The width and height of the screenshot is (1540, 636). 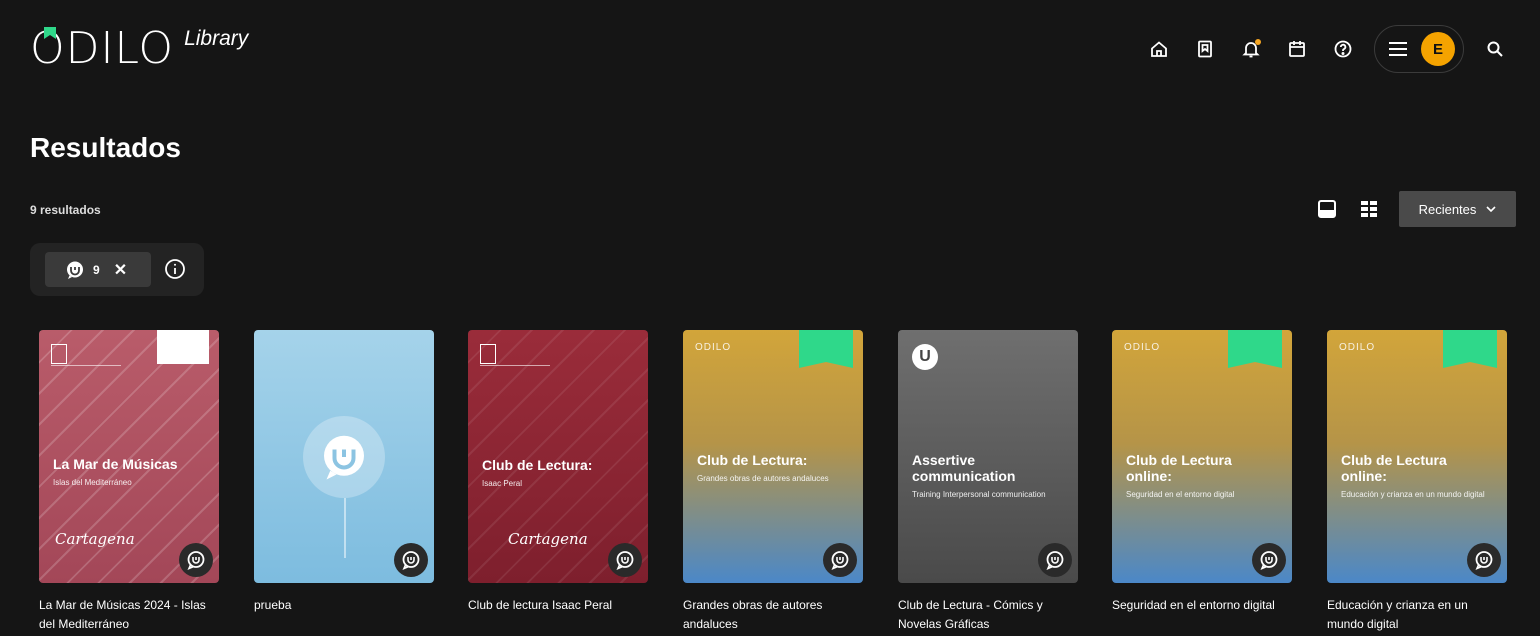 What do you see at coordinates (964, 468) in the screenshot?
I see `cover-title: Assertive communication` at bounding box center [964, 468].